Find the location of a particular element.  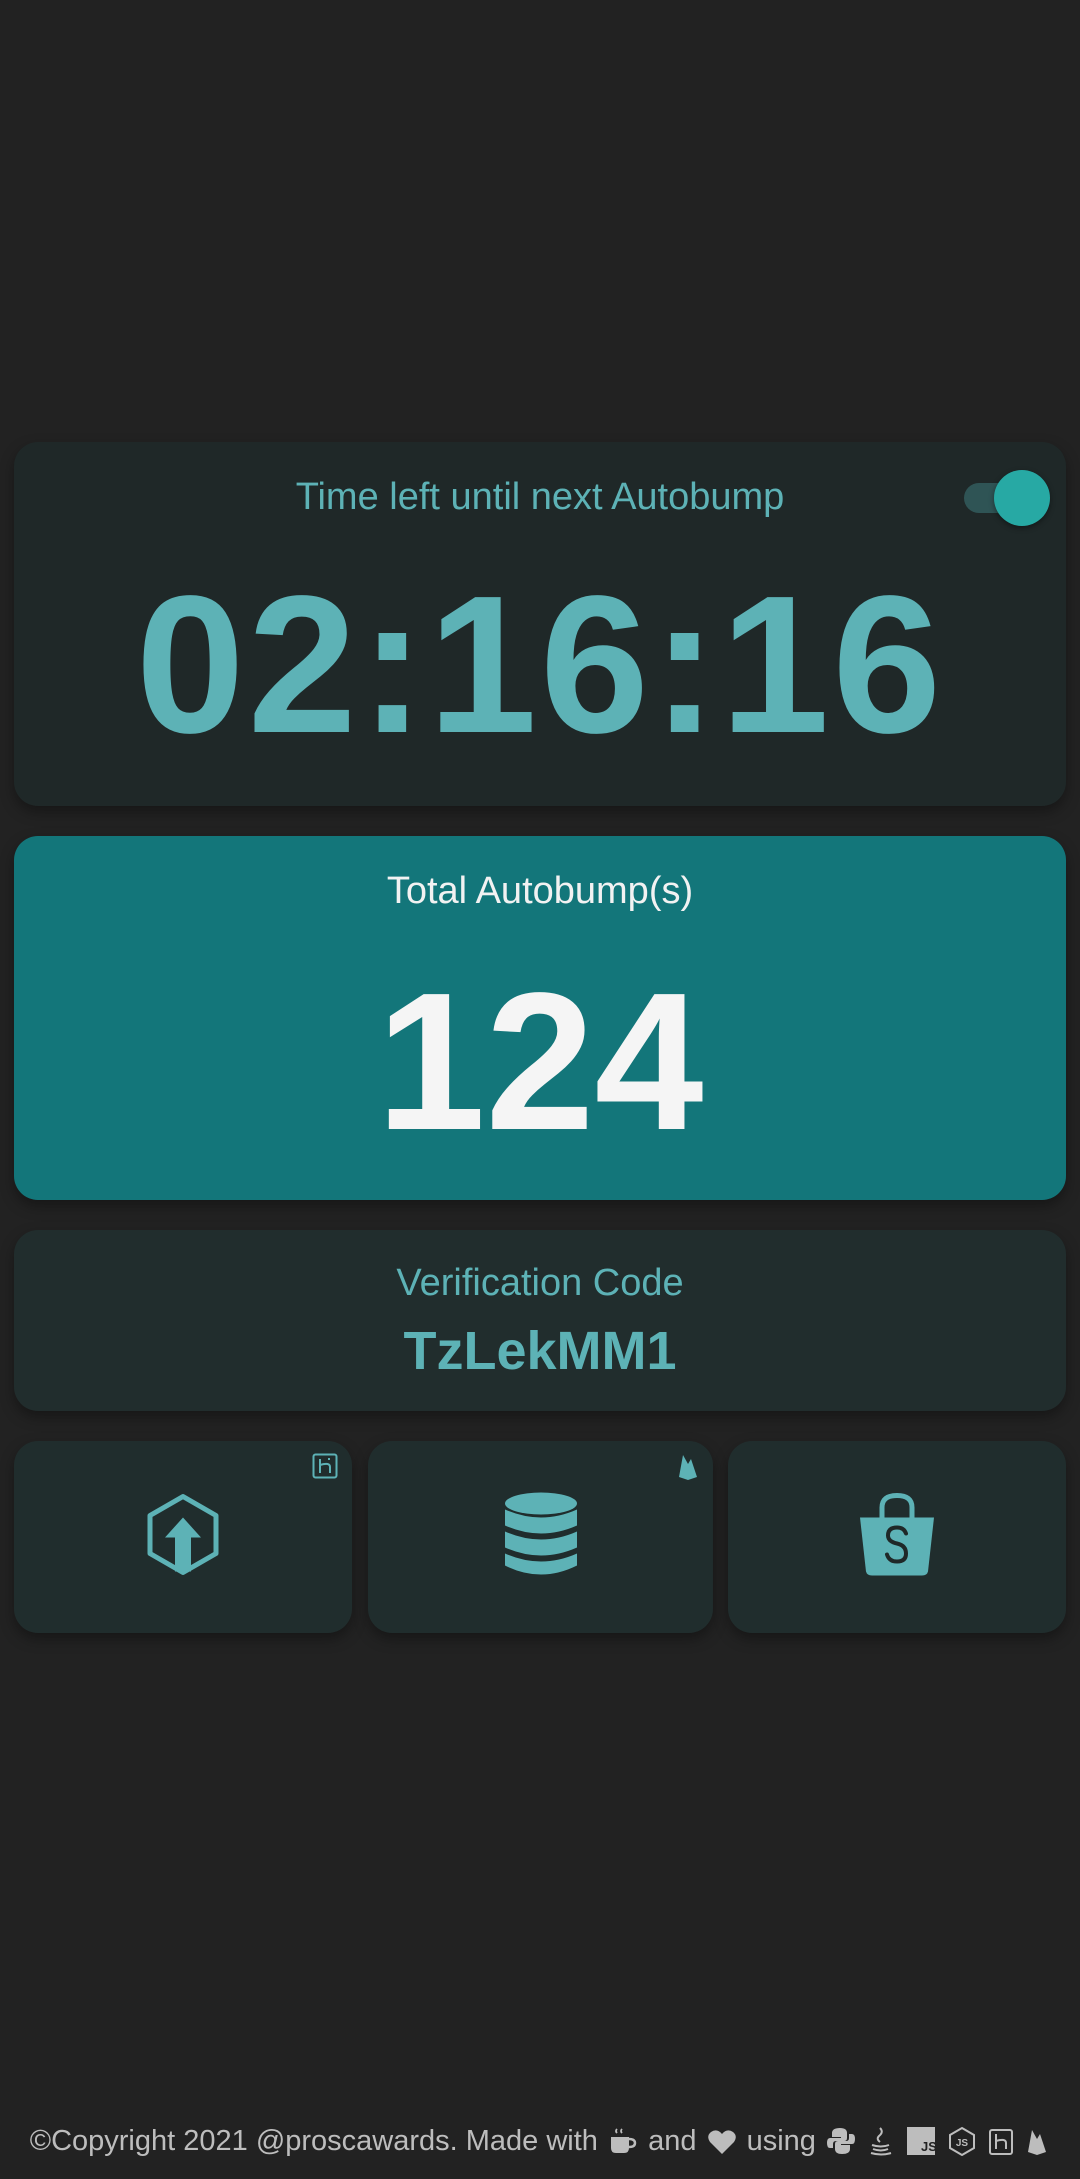

database-tile-button is located at coordinates (540, 1537).